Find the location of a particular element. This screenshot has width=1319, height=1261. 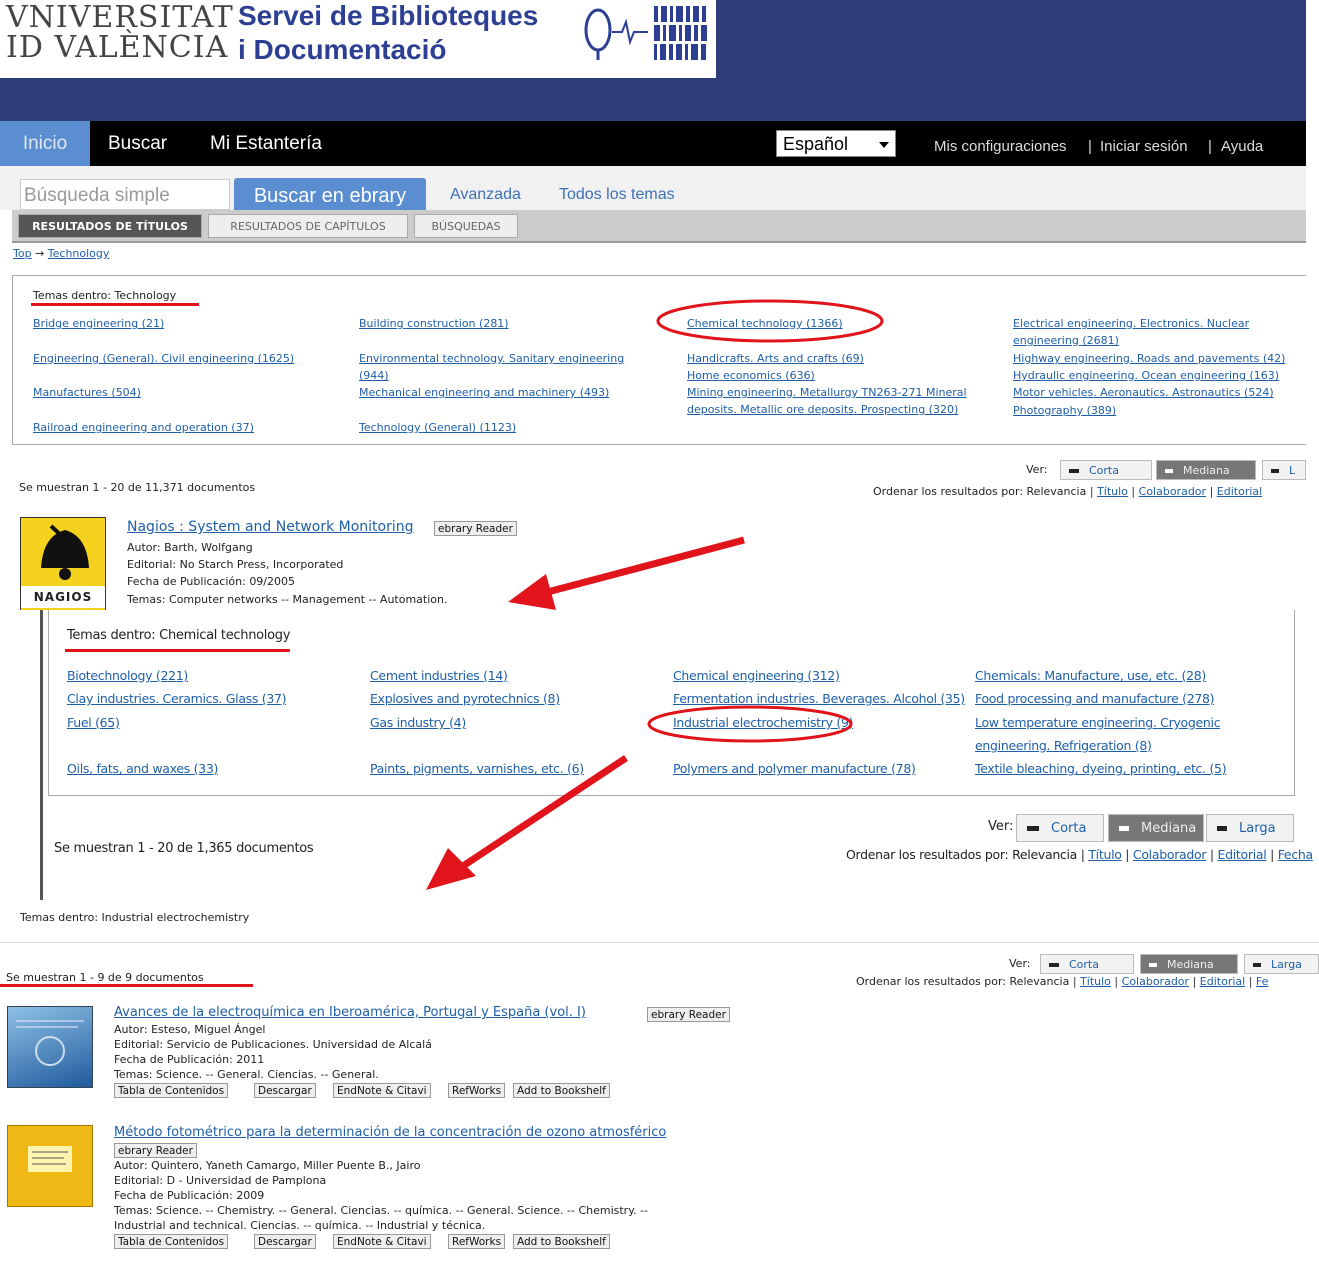

search-simple-input: Búsqueda simple is located at coordinates (125, 194).